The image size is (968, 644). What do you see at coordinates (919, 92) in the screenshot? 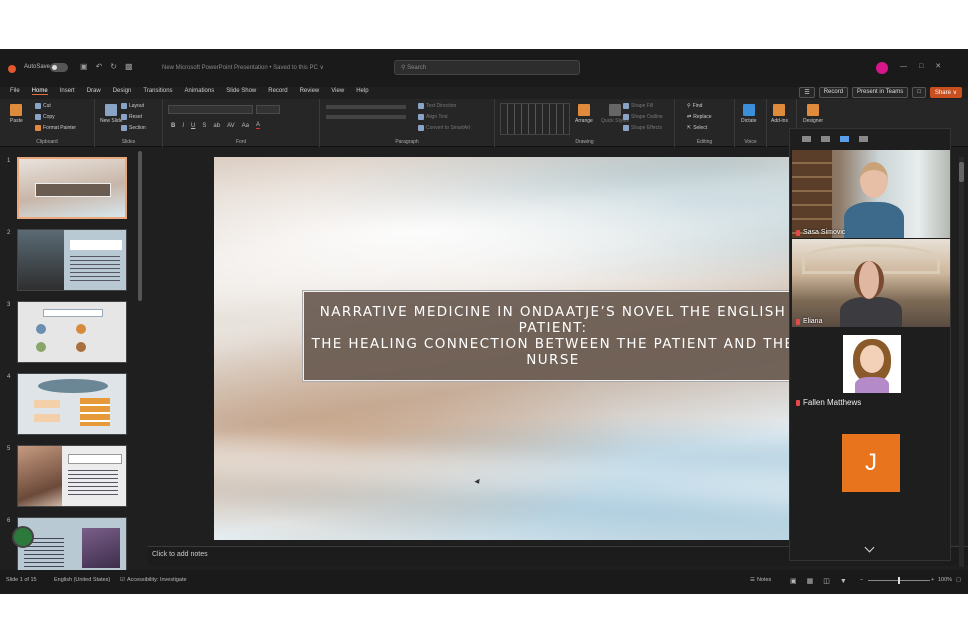
I see `chat-button: □` at bounding box center [919, 92].